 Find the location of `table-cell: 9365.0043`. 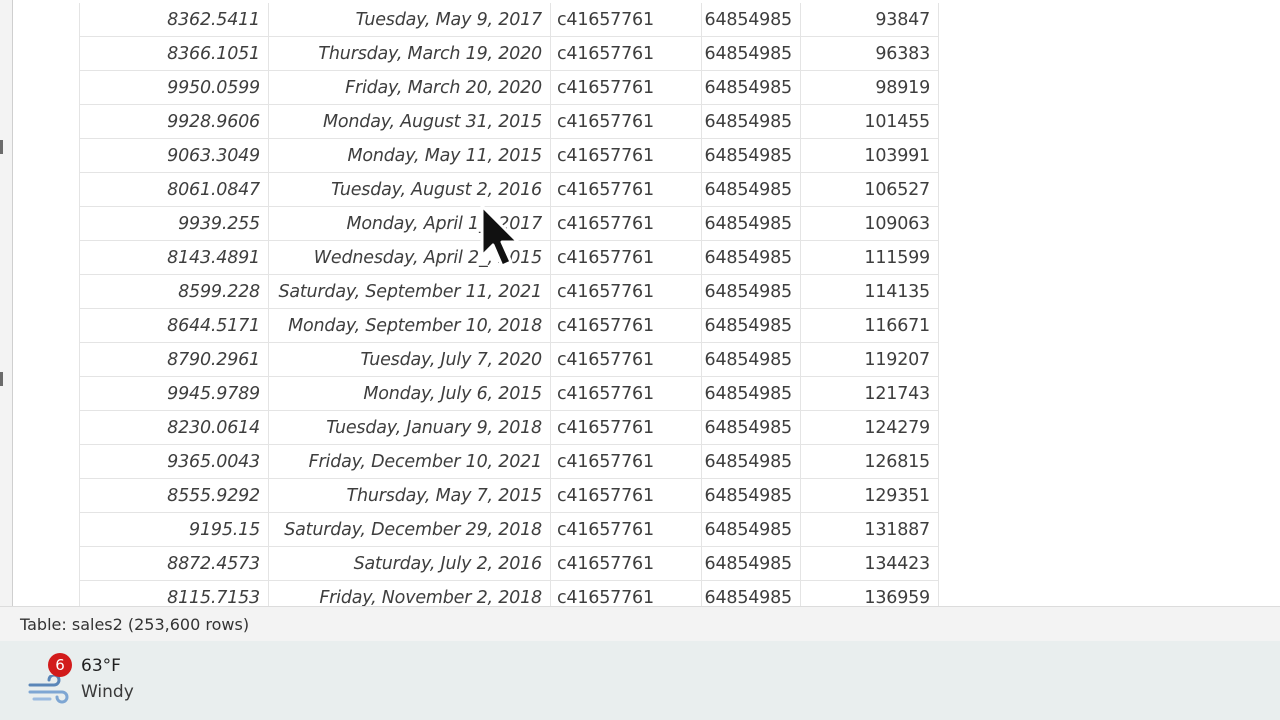

table-cell: 9365.0043 is located at coordinates (174, 461).